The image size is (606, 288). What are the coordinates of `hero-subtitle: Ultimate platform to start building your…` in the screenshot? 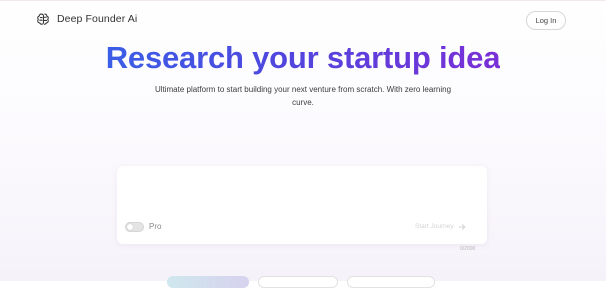 It's located at (303, 96).